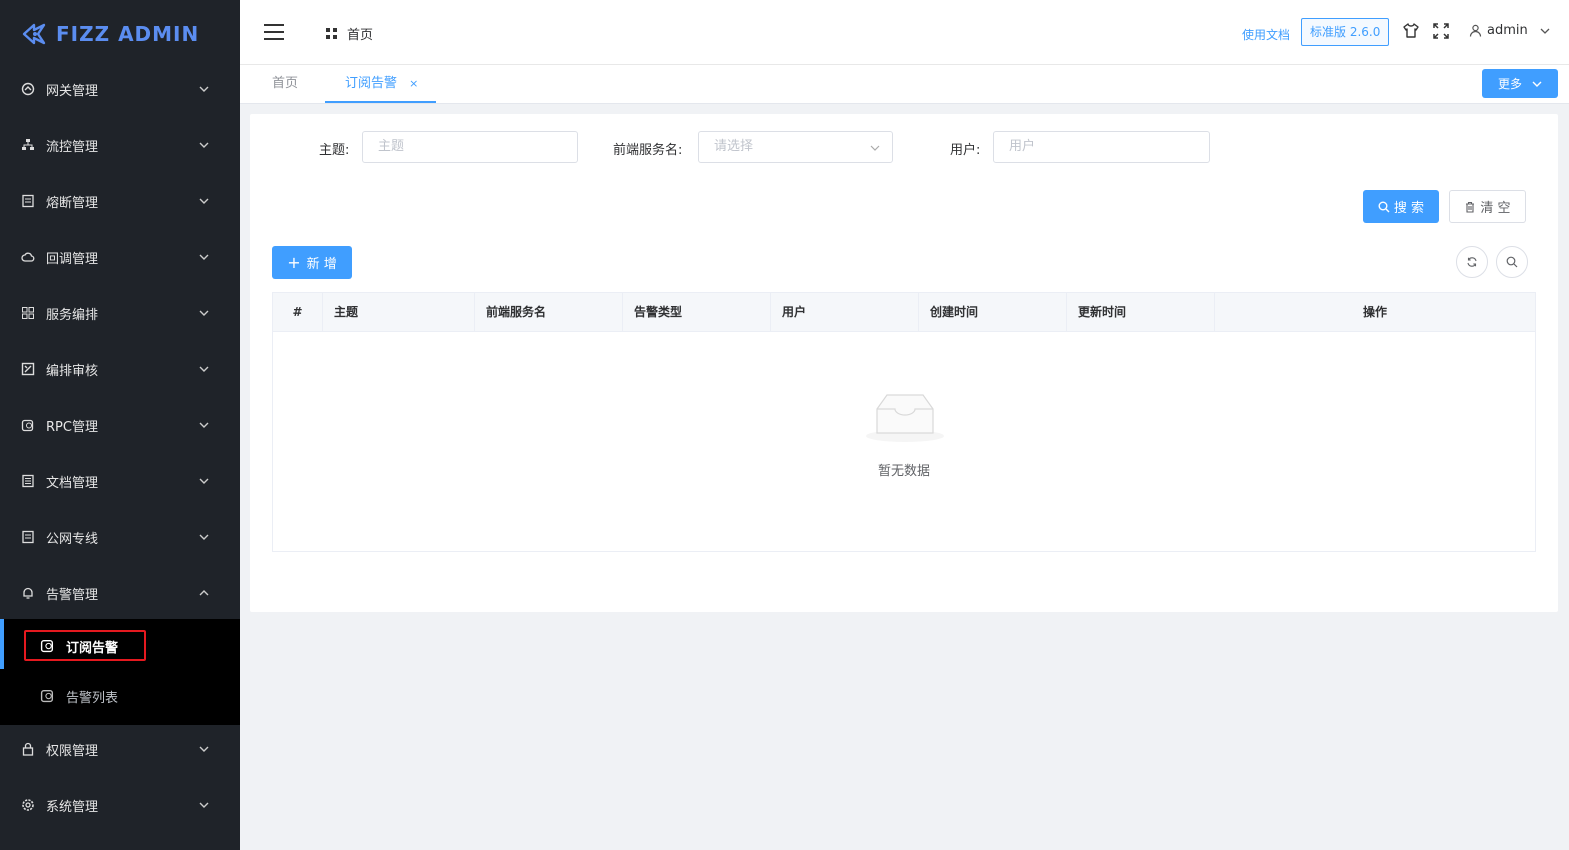 Image resolution: width=1569 pixels, height=850 pixels. I want to click on sidebar-item-label: 文档管理, so click(72, 483).